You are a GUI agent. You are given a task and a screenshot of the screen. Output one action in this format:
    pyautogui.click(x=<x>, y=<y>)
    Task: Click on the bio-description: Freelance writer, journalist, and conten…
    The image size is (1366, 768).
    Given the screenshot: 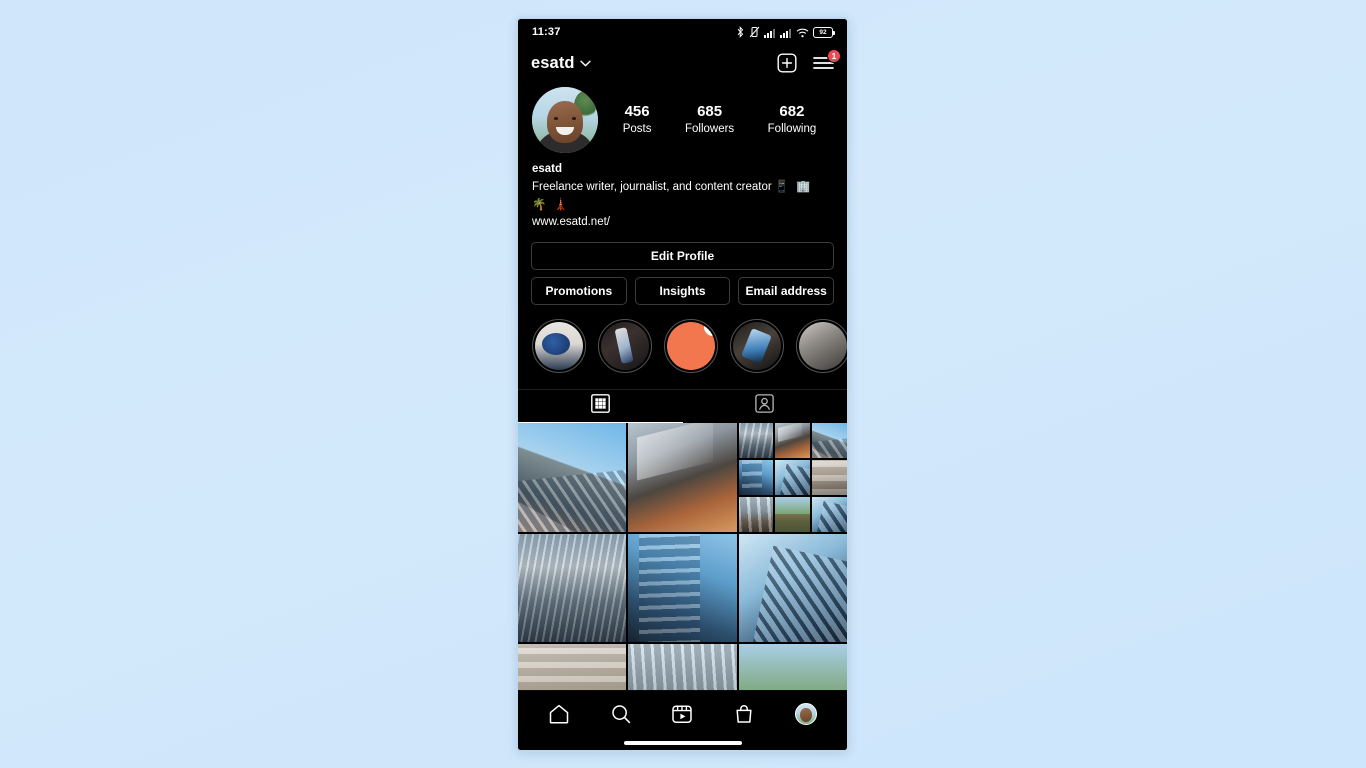 What is the action you would take?
    pyautogui.click(x=652, y=186)
    